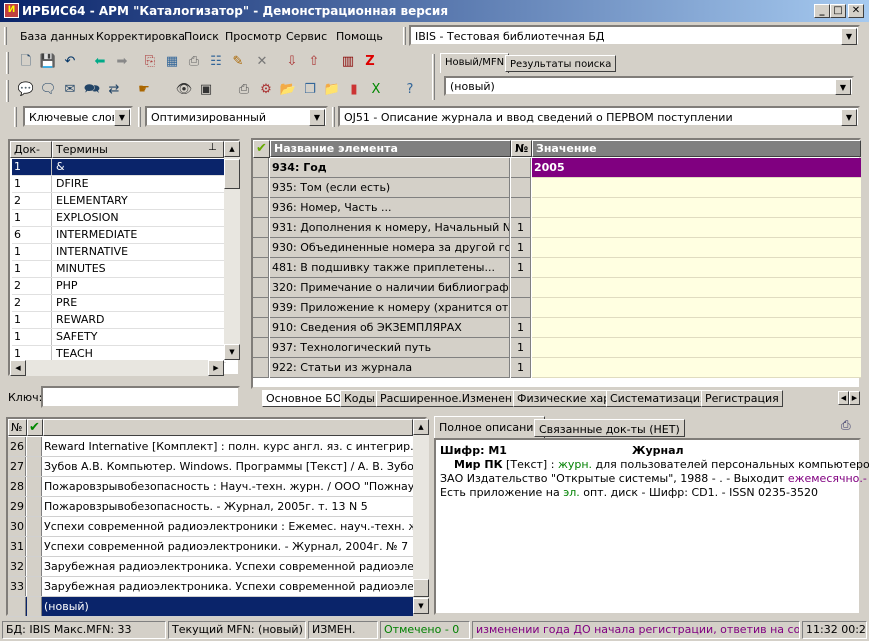  What do you see at coordinates (475, 63) in the screenshot?
I see `tab-new-mfn: Новый/MFN` at bounding box center [475, 63].